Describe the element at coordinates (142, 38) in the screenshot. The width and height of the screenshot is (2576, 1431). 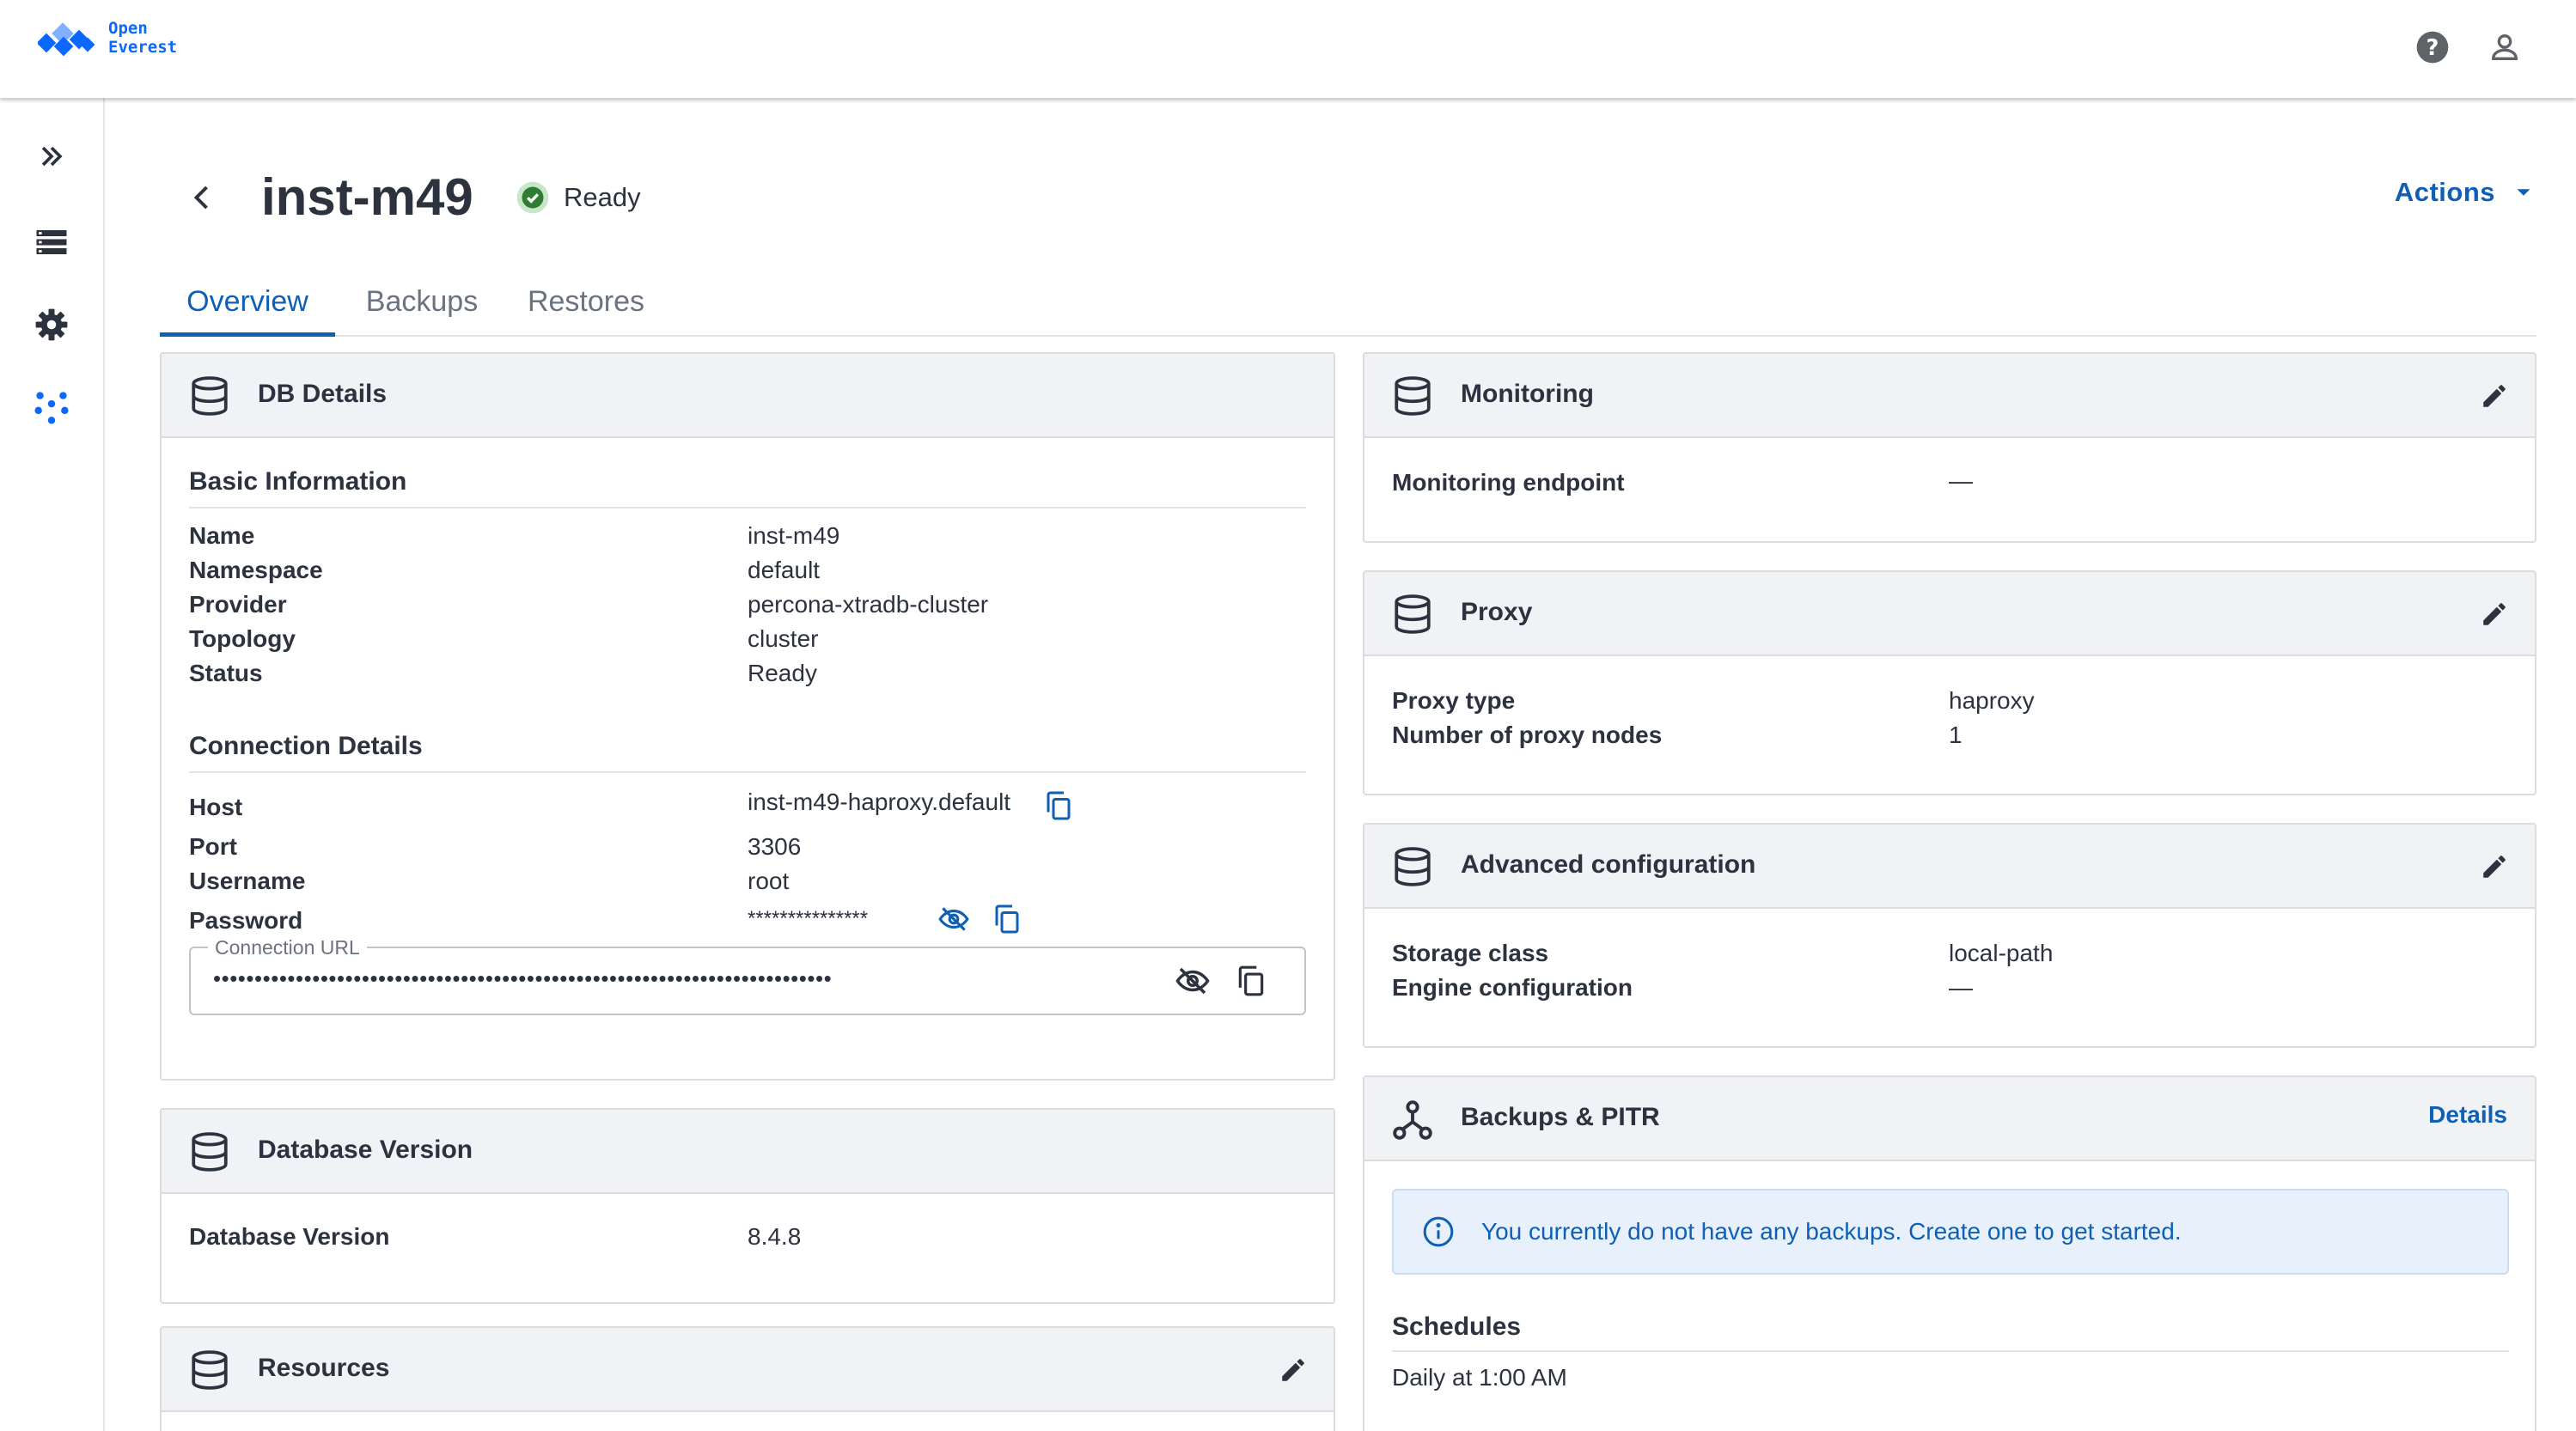
I see `logo-text: Open Everest` at that location.